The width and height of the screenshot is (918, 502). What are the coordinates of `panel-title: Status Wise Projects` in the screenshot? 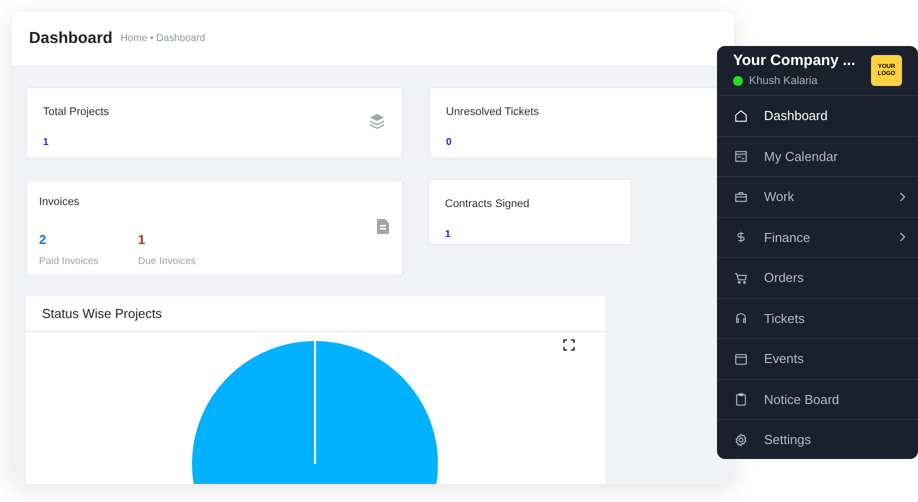 It's located at (102, 313).